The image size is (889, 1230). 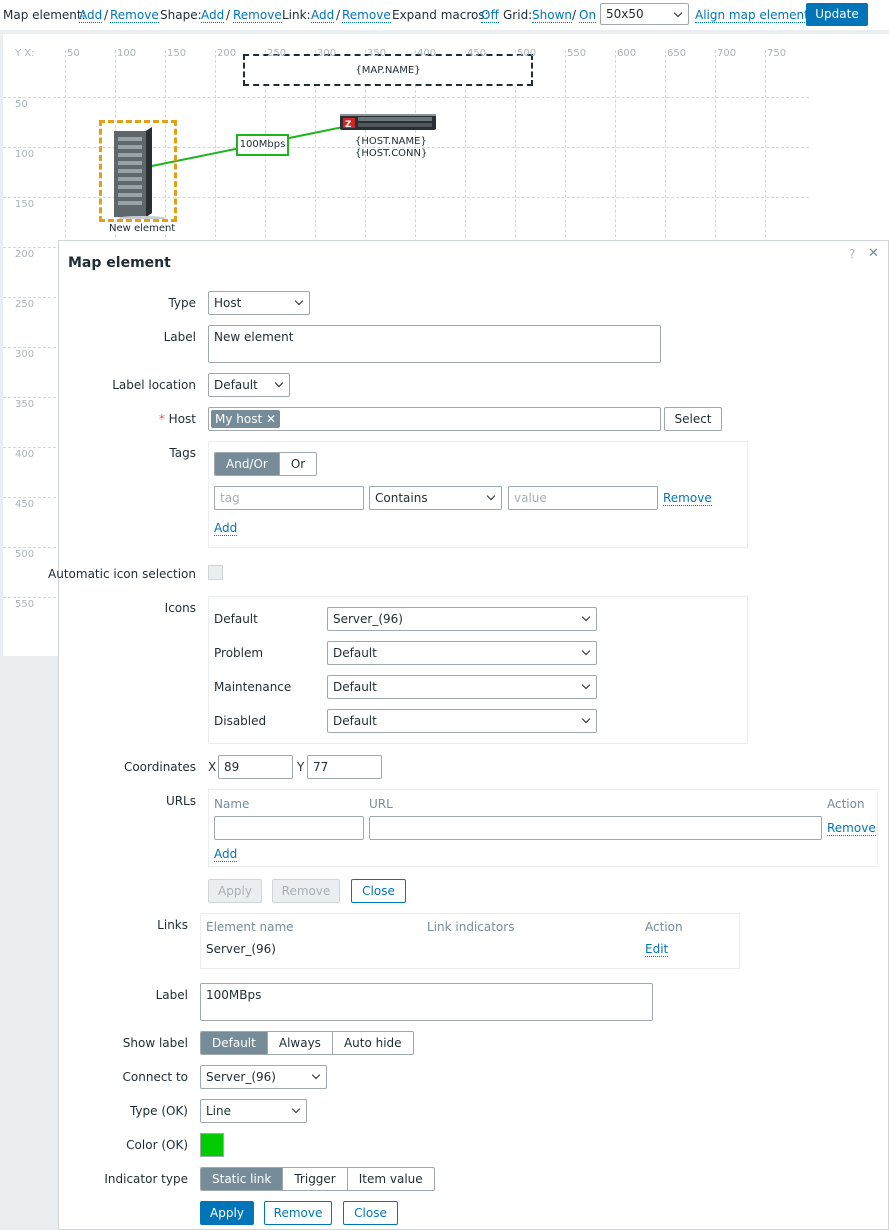 I want to click on url-input, so click(x=595, y=828).